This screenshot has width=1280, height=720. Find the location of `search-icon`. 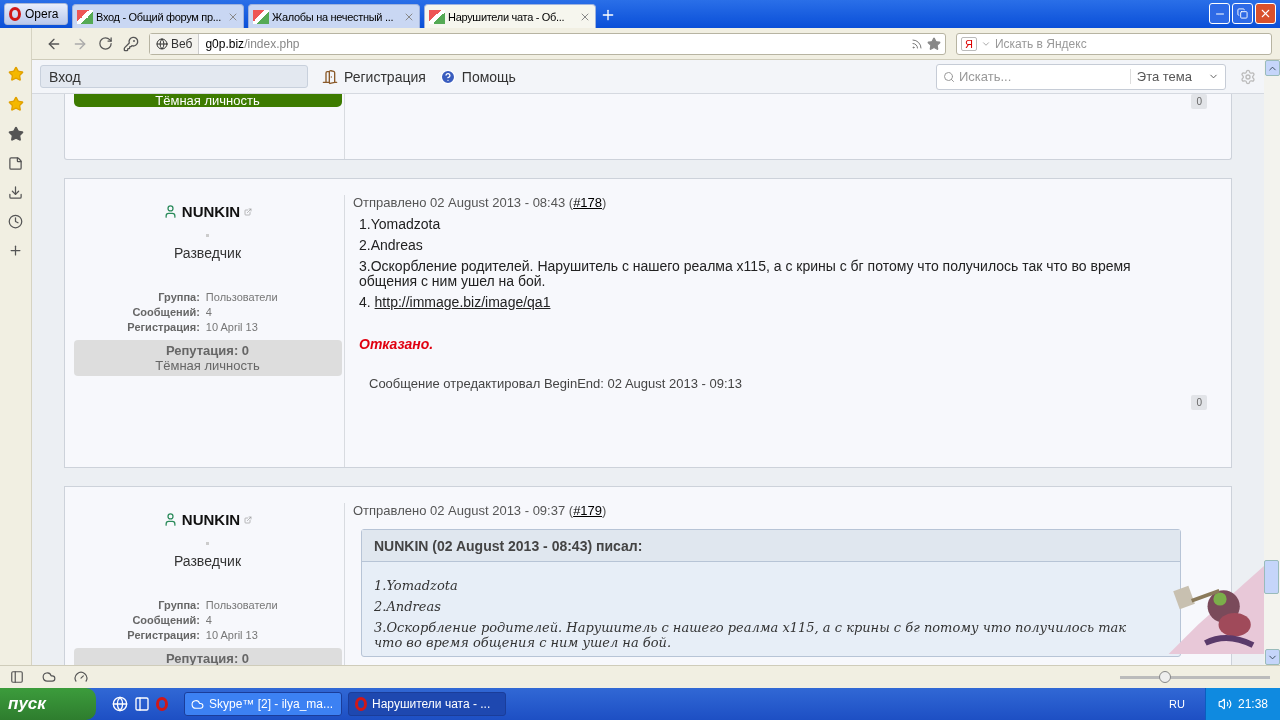

search-icon is located at coordinates (949, 76).